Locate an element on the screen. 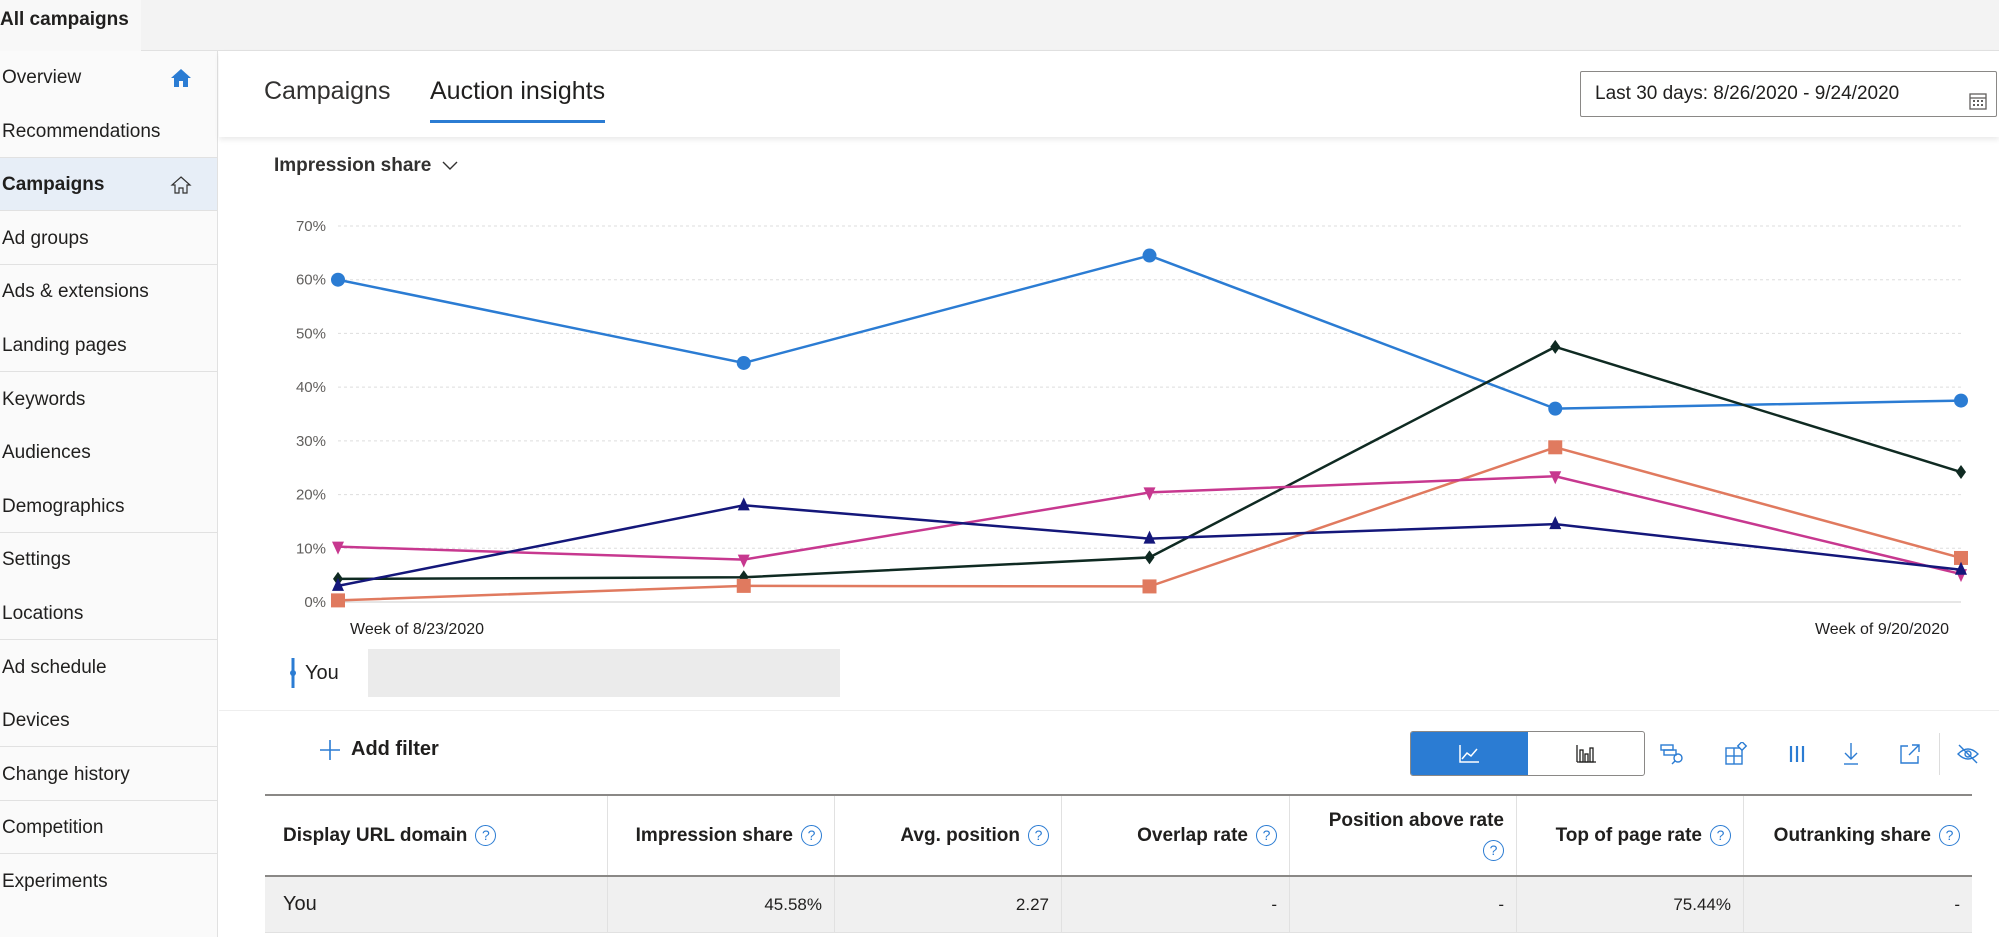  home-outline-icon is located at coordinates (181, 184).